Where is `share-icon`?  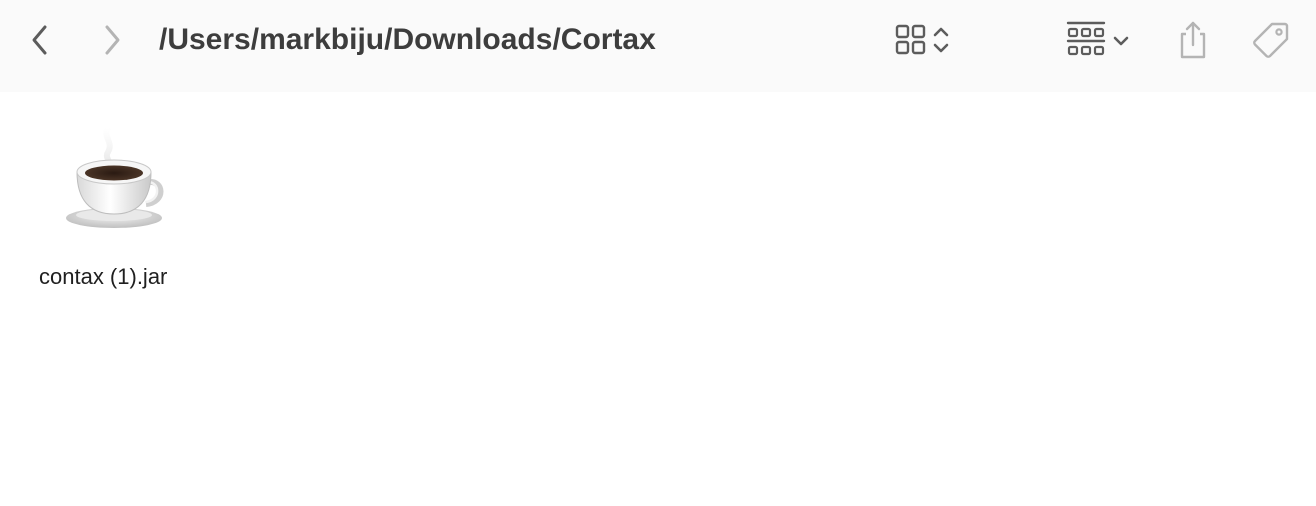 share-icon is located at coordinates (1193, 40).